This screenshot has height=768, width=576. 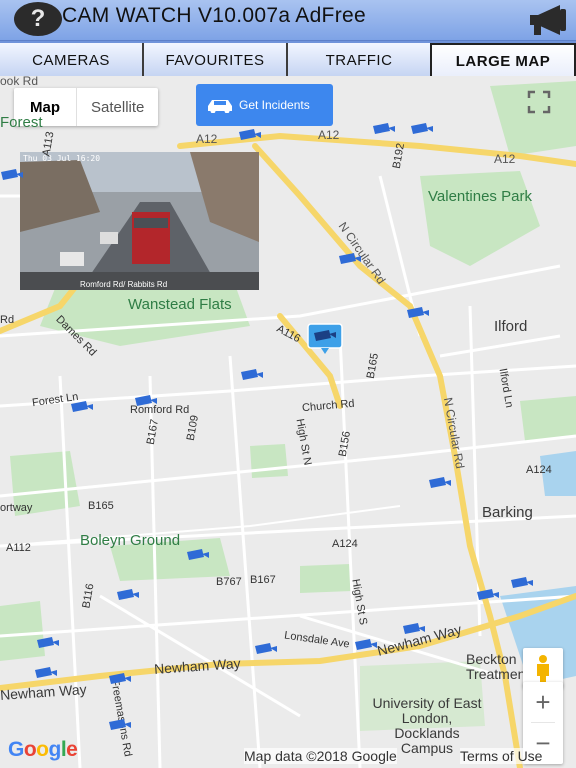 What do you see at coordinates (130, 540) in the screenshot?
I see `place-label: Boleyn Ground` at bounding box center [130, 540].